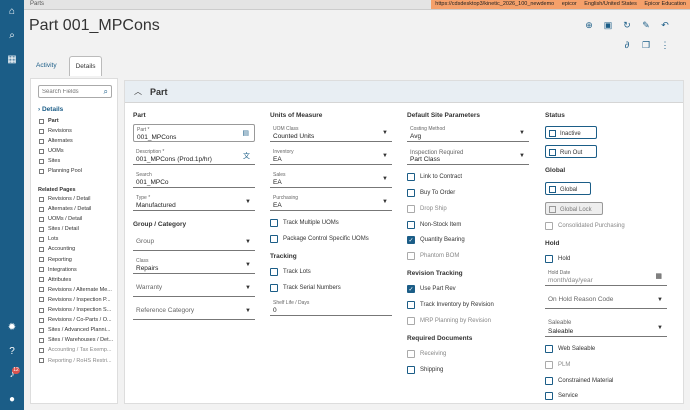 The image size is (690, 410). What do you see at coordinates (434, 225) in the screenshot?
I see `non-stock-item-checkbox: Non-Stock Item` at bounding box center [434, 225].